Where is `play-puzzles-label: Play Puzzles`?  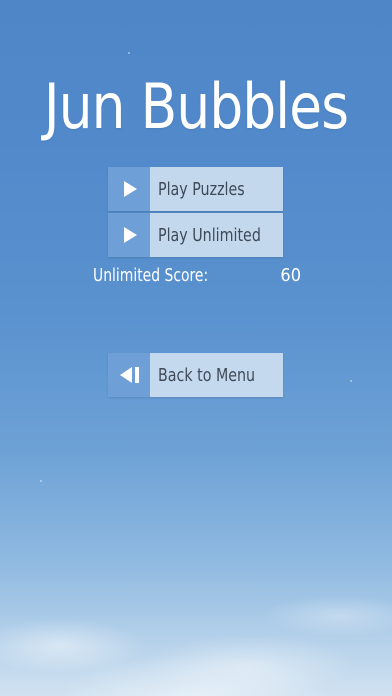 play-puzzles-label: Play Puzzles is located at coordinates (201, 189).